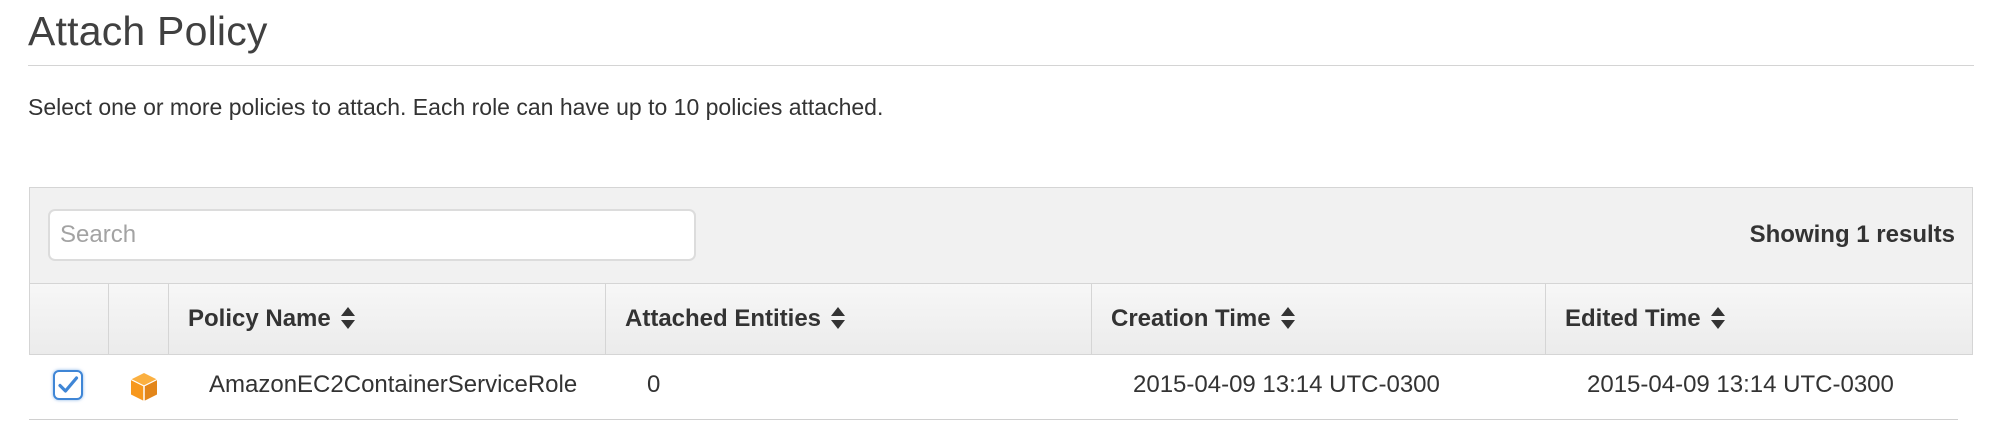  I want to click on policy-name-cell: AmazonEC2ContainerServiceRole, so click(393, 385).